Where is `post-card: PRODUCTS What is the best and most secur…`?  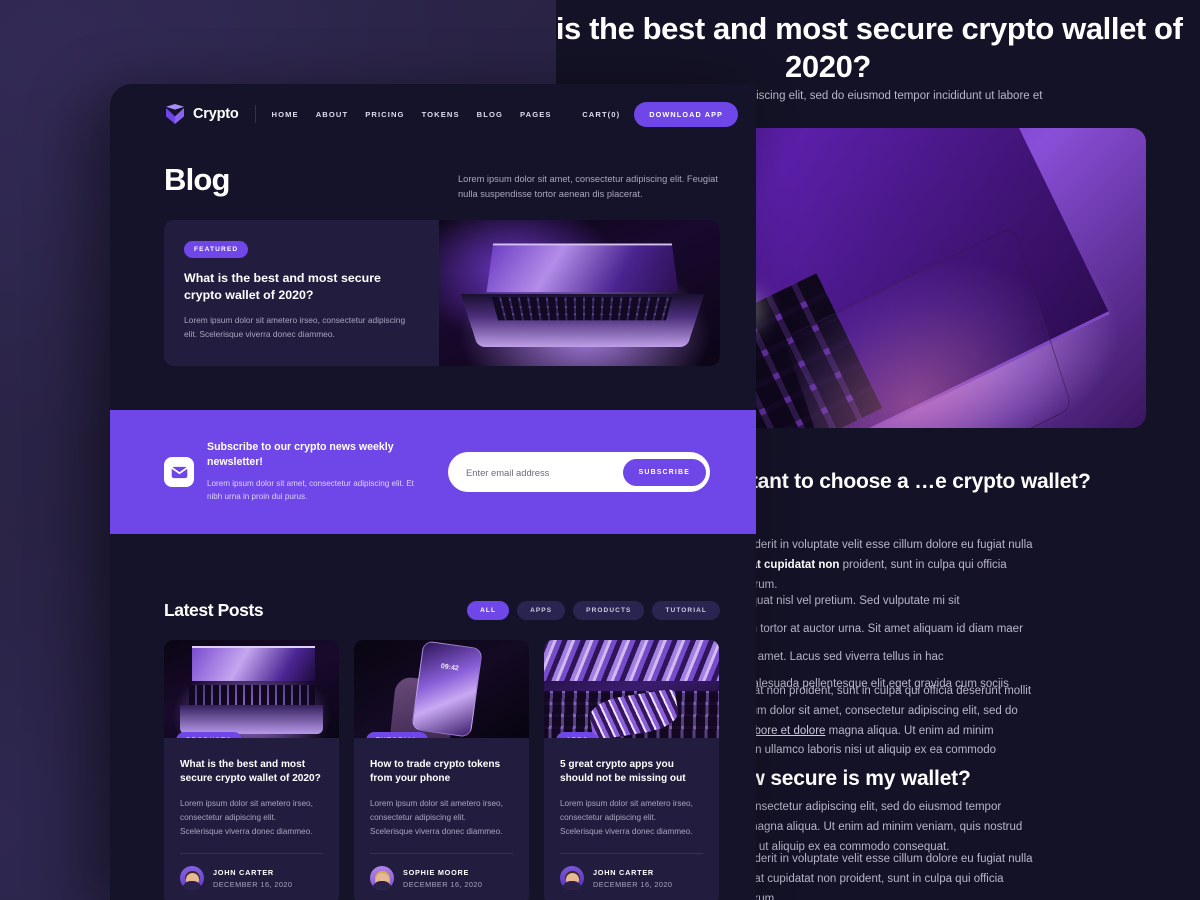 post-card: PRODUCTS What is the best and most secur… is located at coordinates (251, 770).